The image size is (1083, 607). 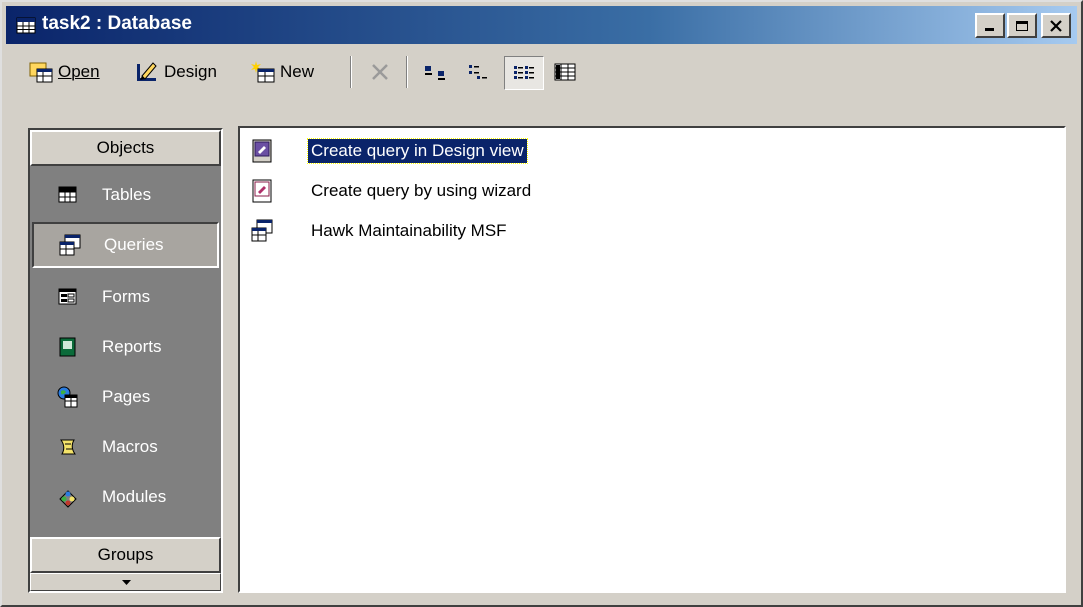 What do you see at coordinates (147, 71) in the screenshot?
I see `design-icon` at bounding box center [147, 71].